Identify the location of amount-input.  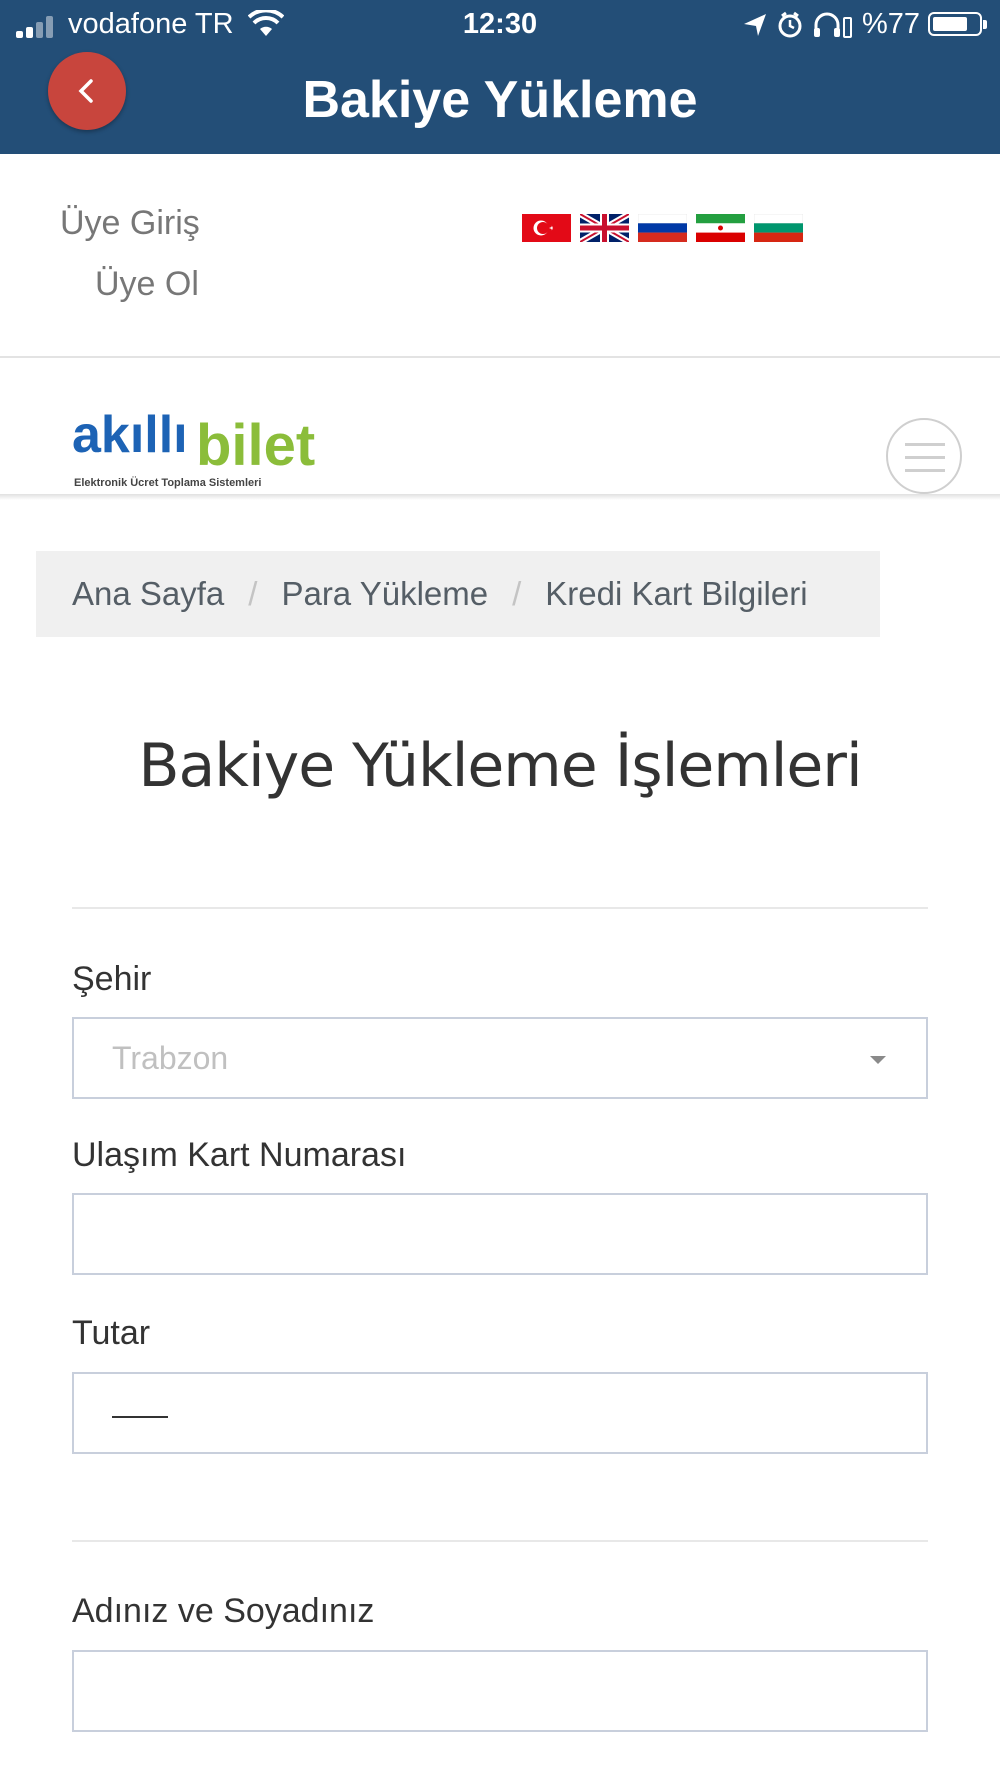
(500, 1413).